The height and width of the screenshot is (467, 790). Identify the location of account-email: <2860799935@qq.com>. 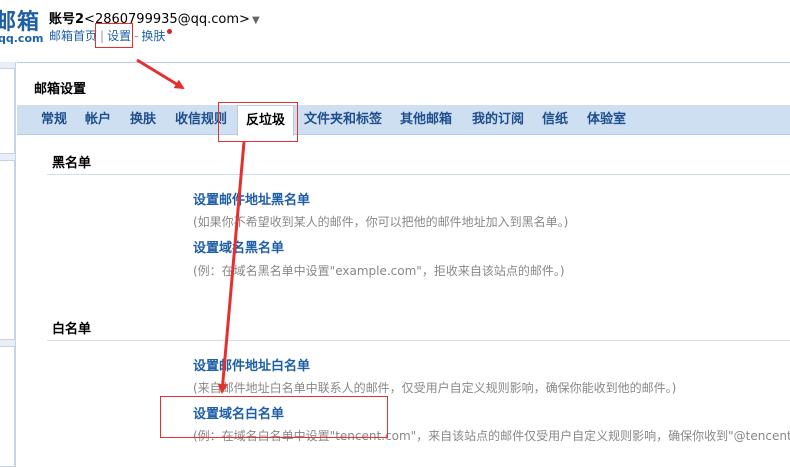
(167, 19).